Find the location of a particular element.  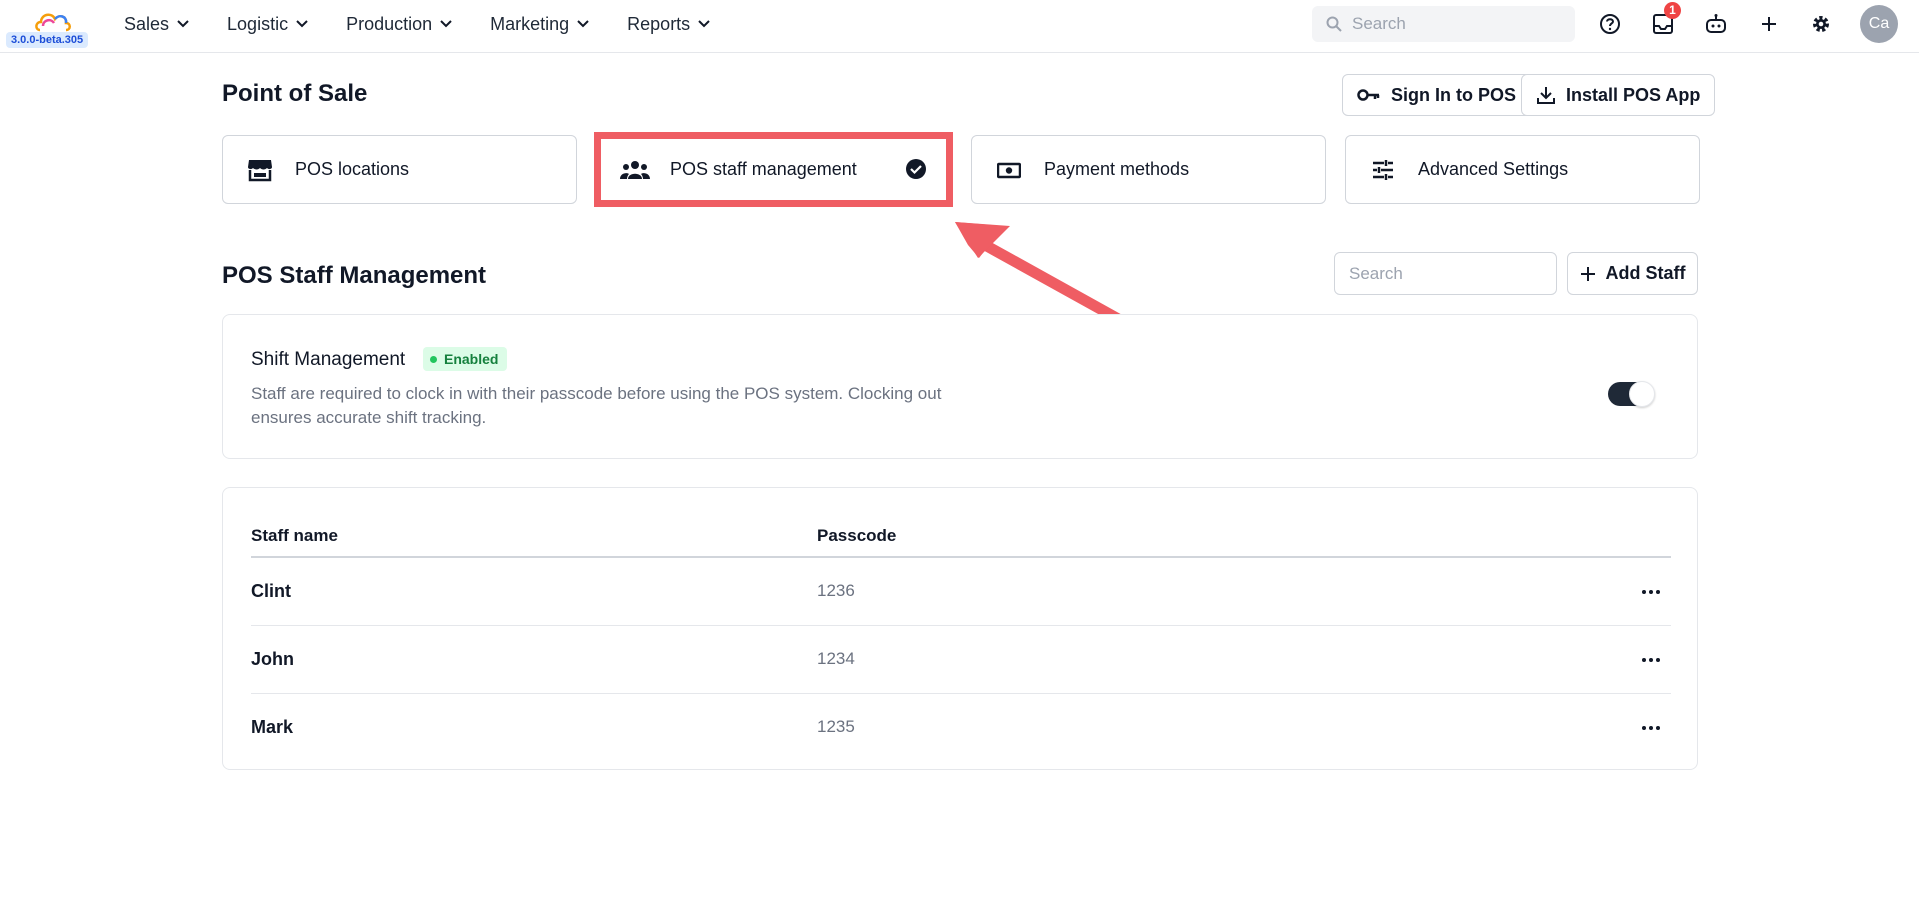

user-avatar: Ca is located at coordinates (1879, 24).